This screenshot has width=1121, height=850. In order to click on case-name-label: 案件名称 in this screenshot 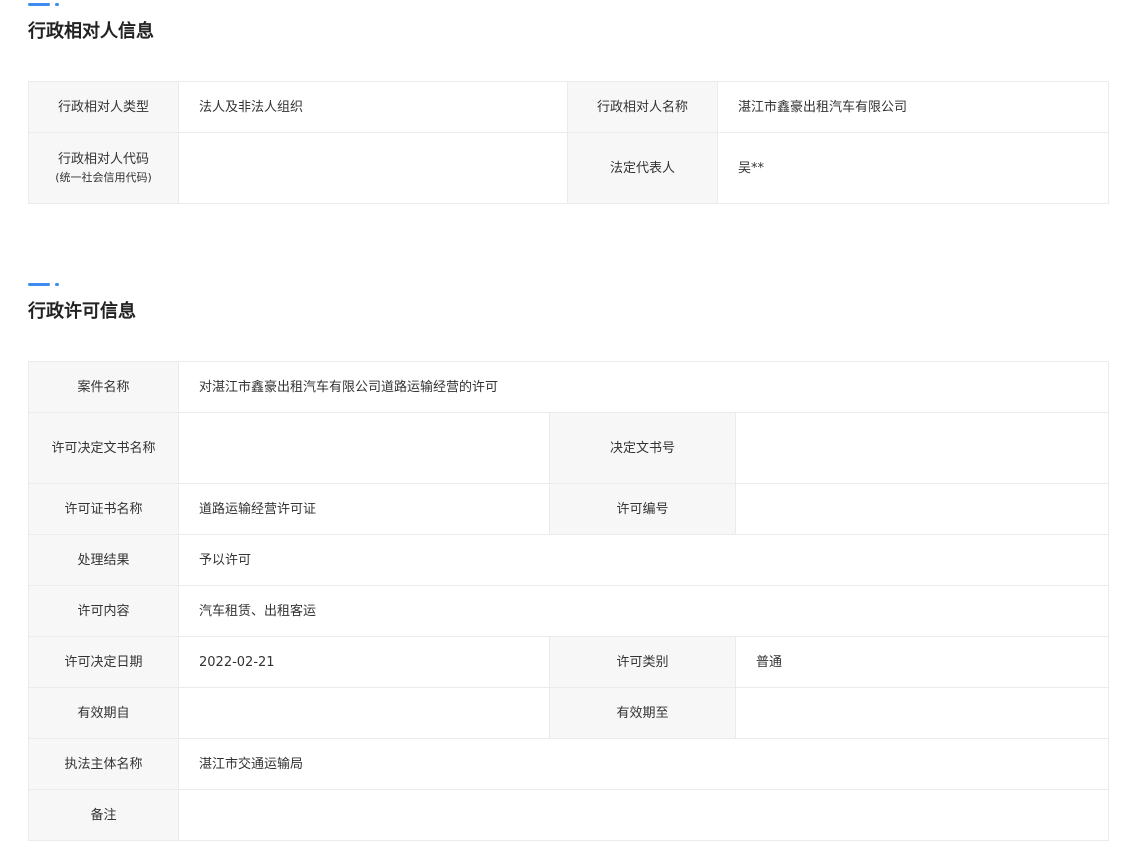, I will do `click(103, 387)`.